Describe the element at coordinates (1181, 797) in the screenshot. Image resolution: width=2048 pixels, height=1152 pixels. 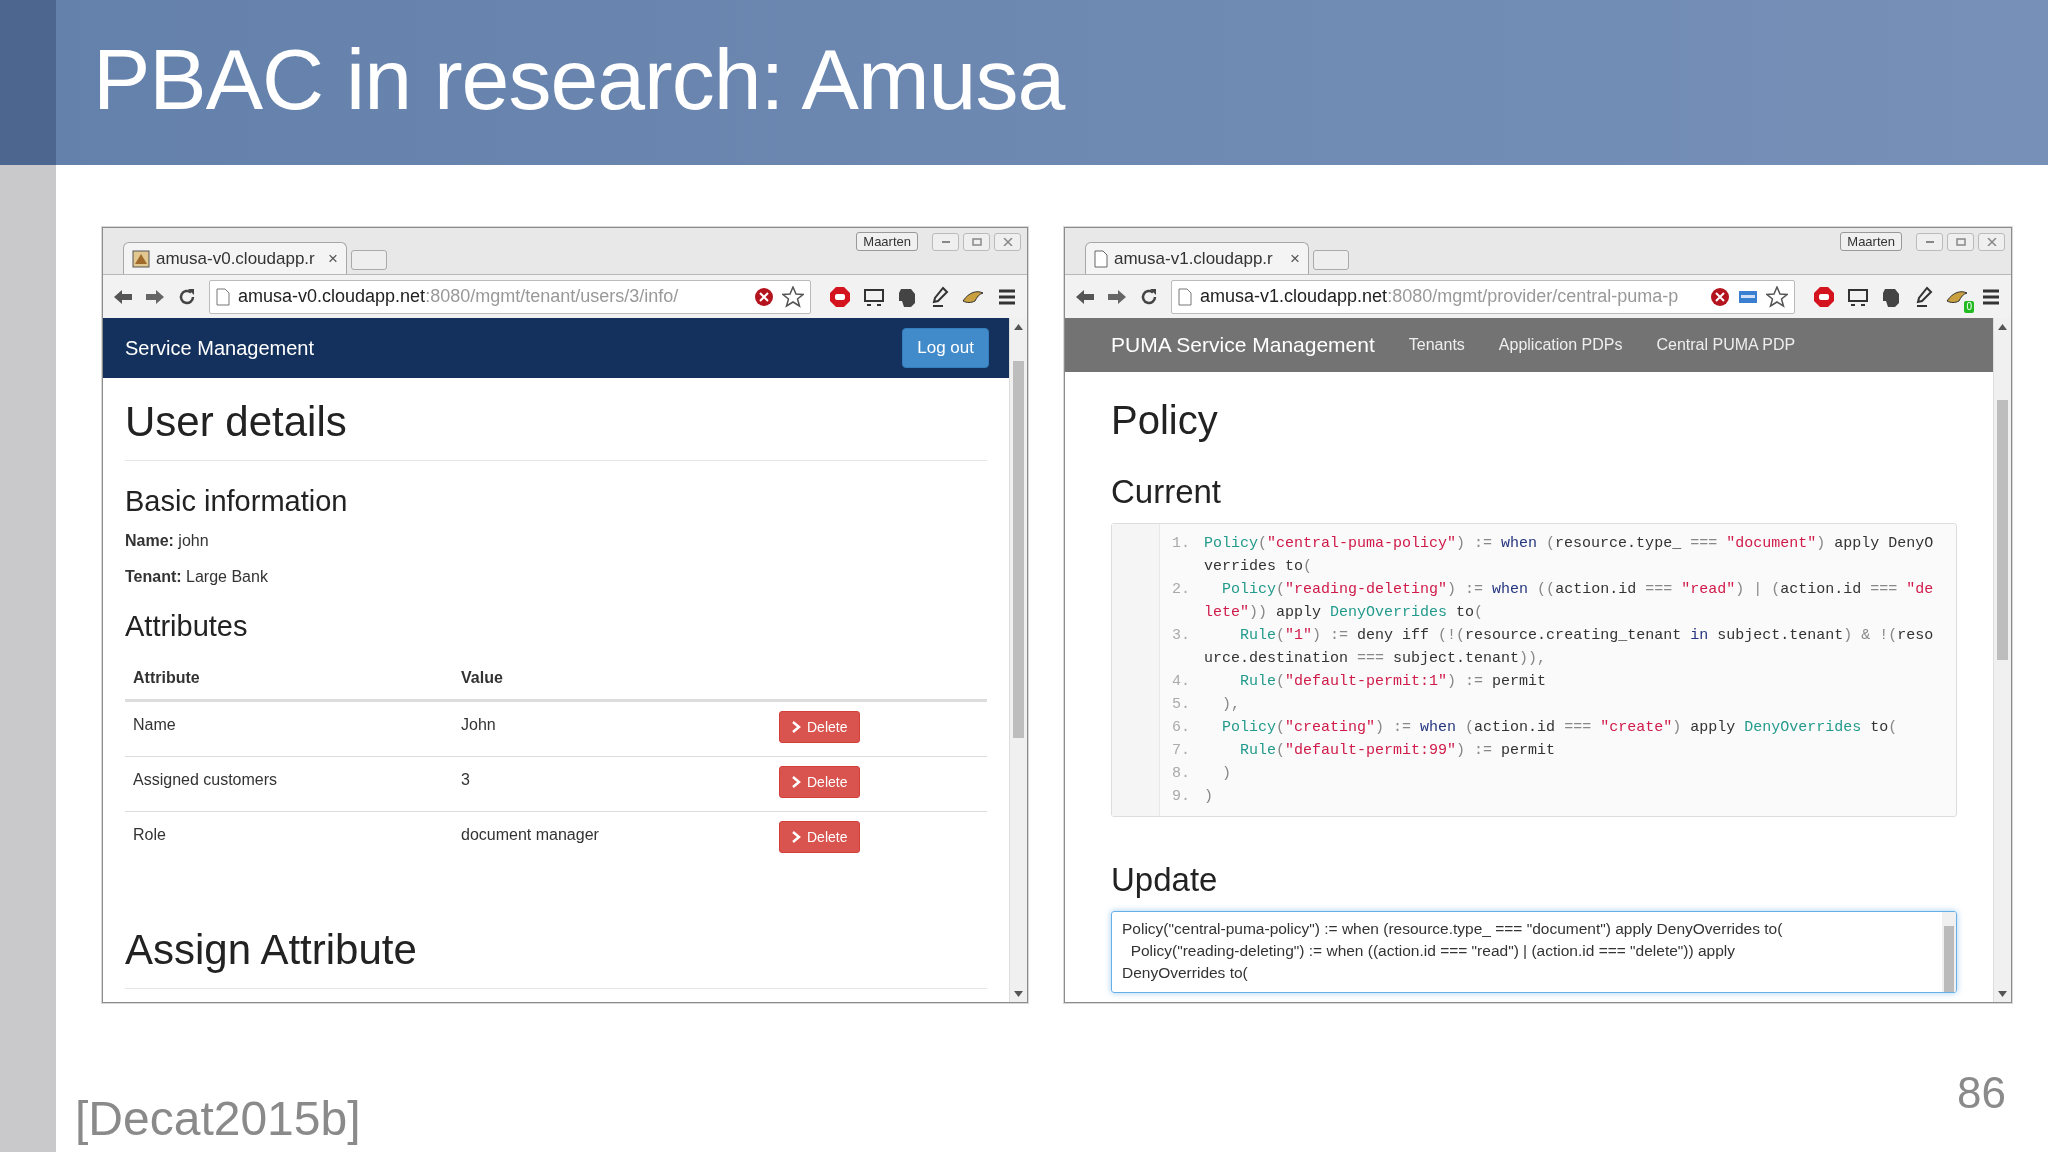
I see `line-number: 9.` at that location.